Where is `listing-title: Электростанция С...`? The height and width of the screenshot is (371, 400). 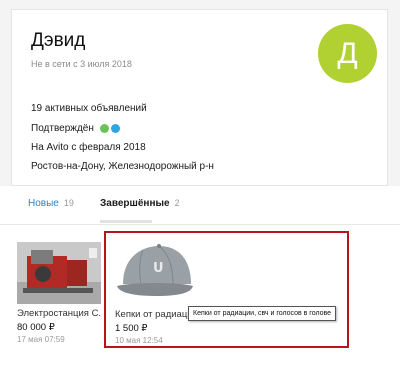
listing-title: Электростанция С... is located at coordinates (59, 313).